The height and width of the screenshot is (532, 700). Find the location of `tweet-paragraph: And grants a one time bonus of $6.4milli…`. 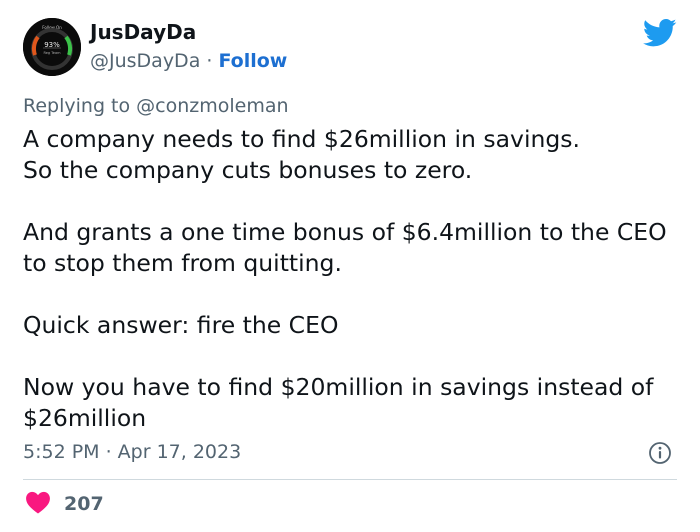

tweet-paragraph: And grants a one time bonus of $6.4milli… is located at coordinates (345, 247).